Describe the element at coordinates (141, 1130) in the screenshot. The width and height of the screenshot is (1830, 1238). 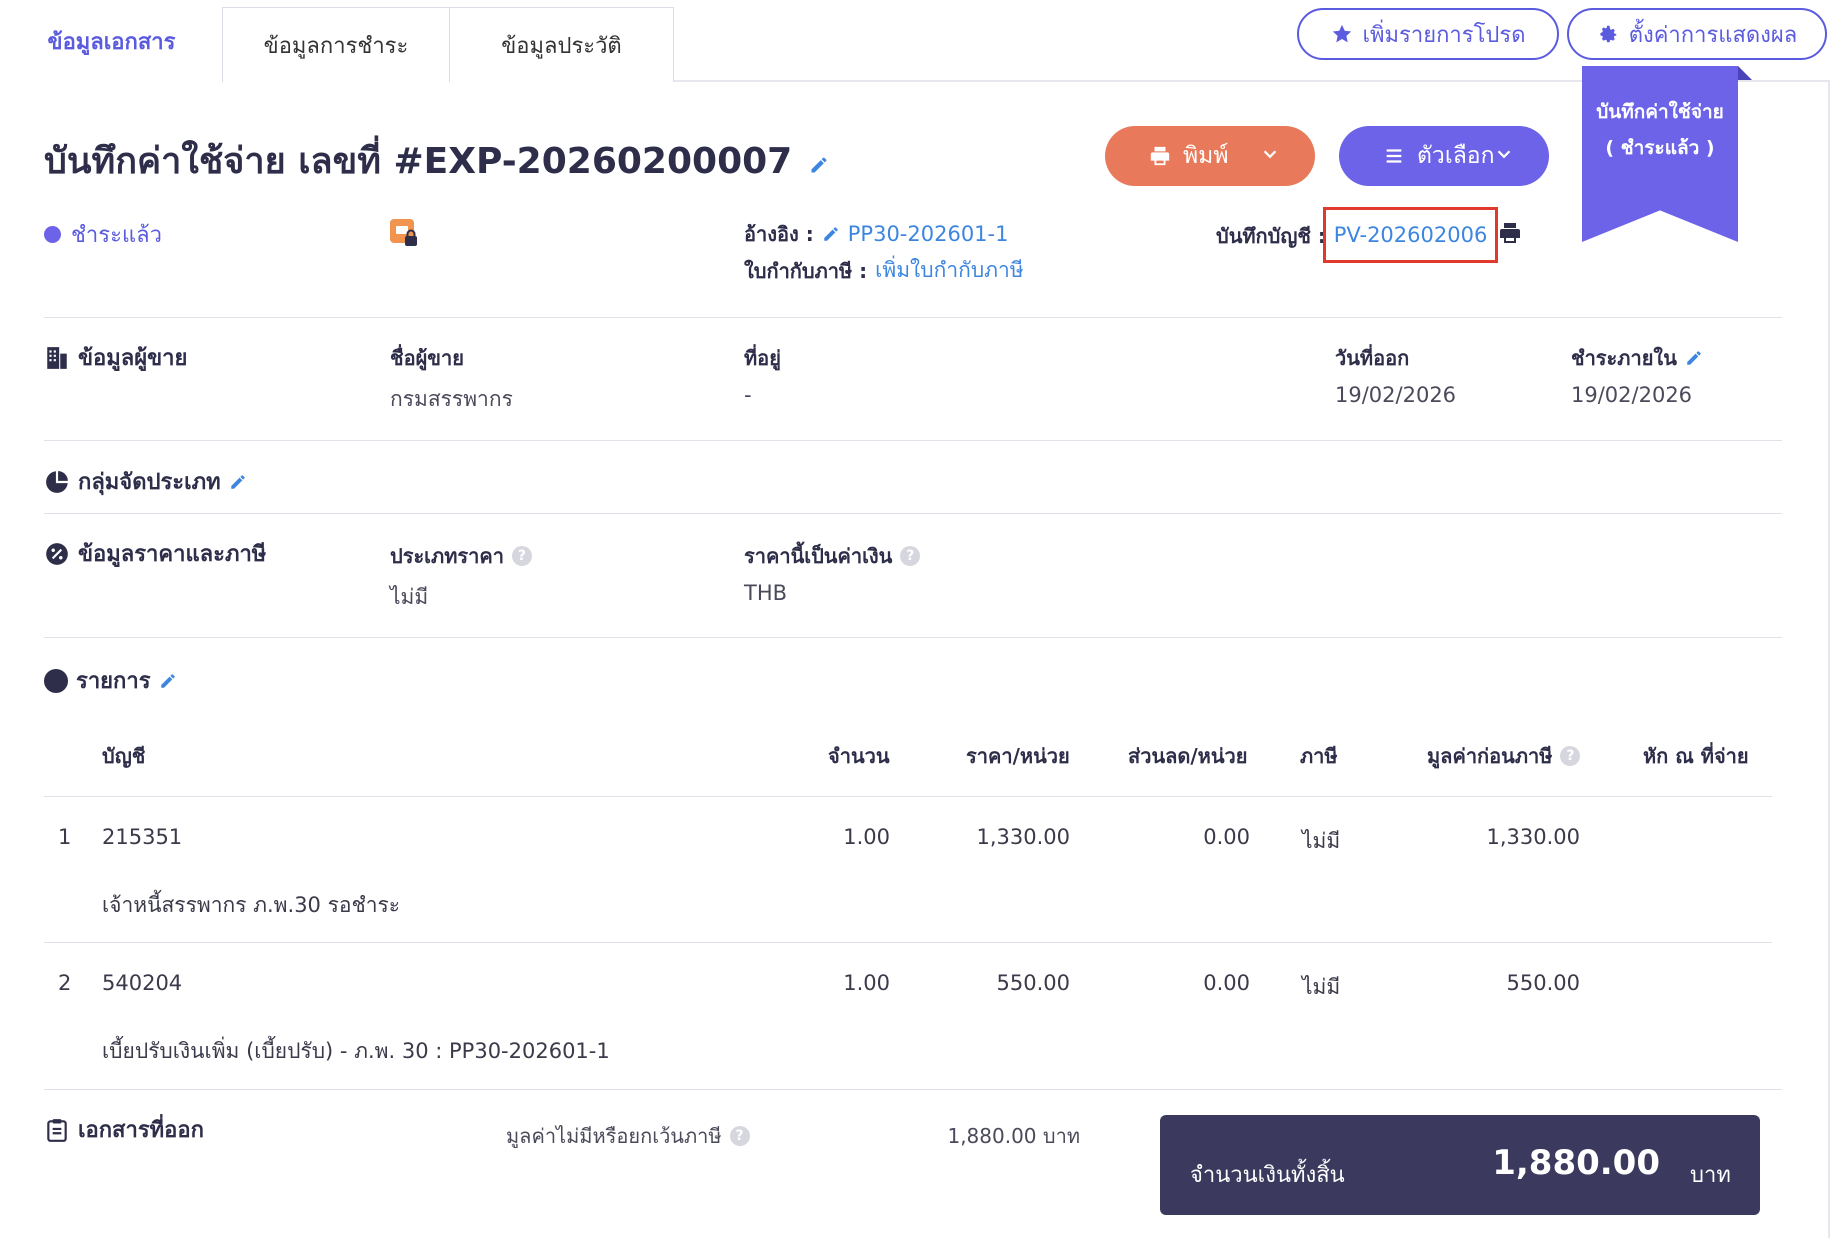
I see `issued-docs-section-text: เอกสารที่ออก` at that location.